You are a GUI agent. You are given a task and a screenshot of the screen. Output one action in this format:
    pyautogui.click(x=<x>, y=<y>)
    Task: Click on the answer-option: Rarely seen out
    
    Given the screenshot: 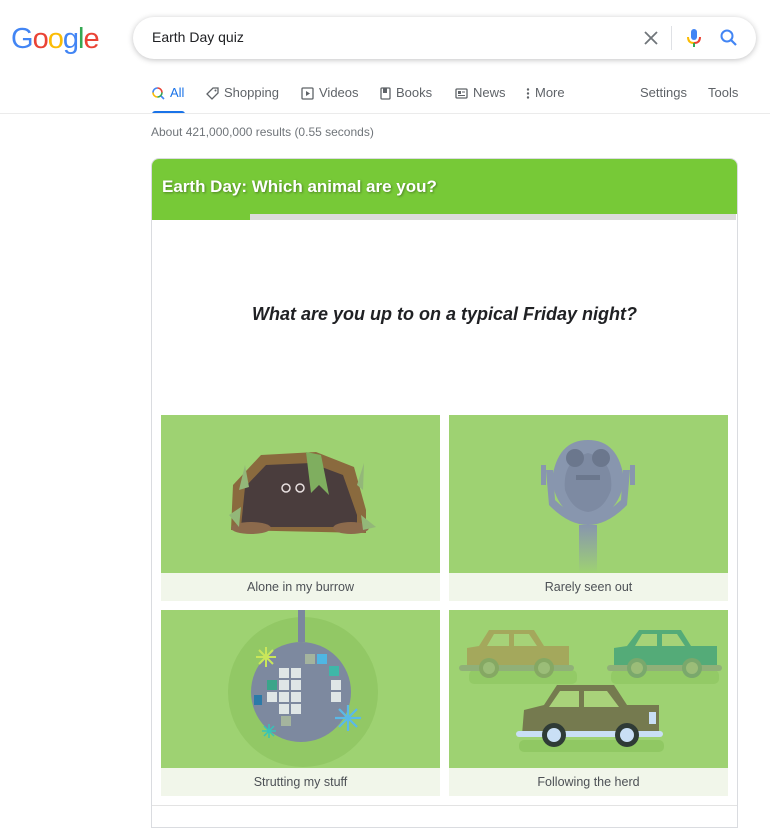 What is the action you would take?
    pyautogui.click(x=588, y=508)
    